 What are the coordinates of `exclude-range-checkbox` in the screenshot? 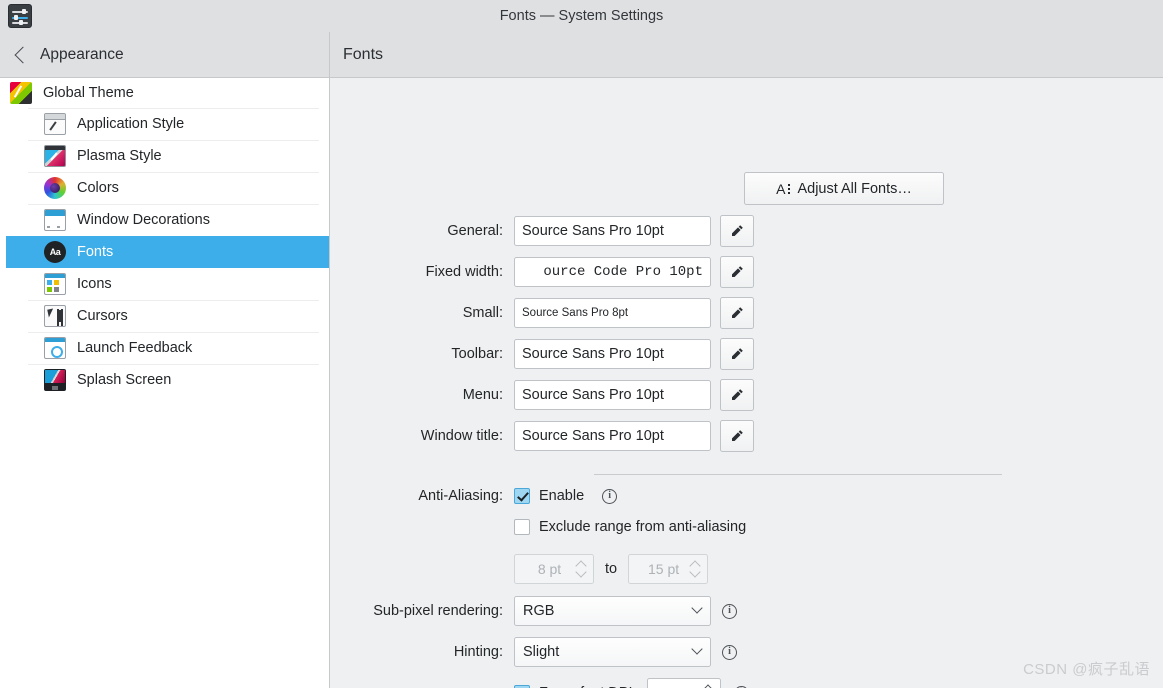 It's located at (522, 527).